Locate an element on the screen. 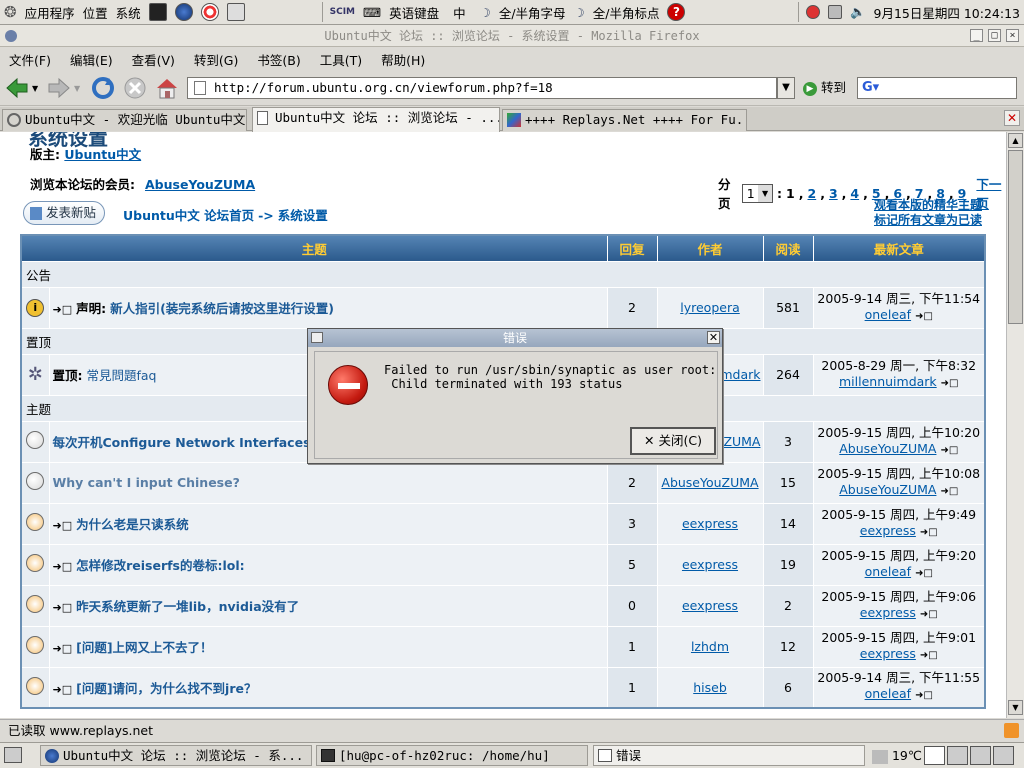 The height and width of the screenshot is (768, 1024). mark-read-link: 标记所有文章为已读 is located at coordinates (928, 220).